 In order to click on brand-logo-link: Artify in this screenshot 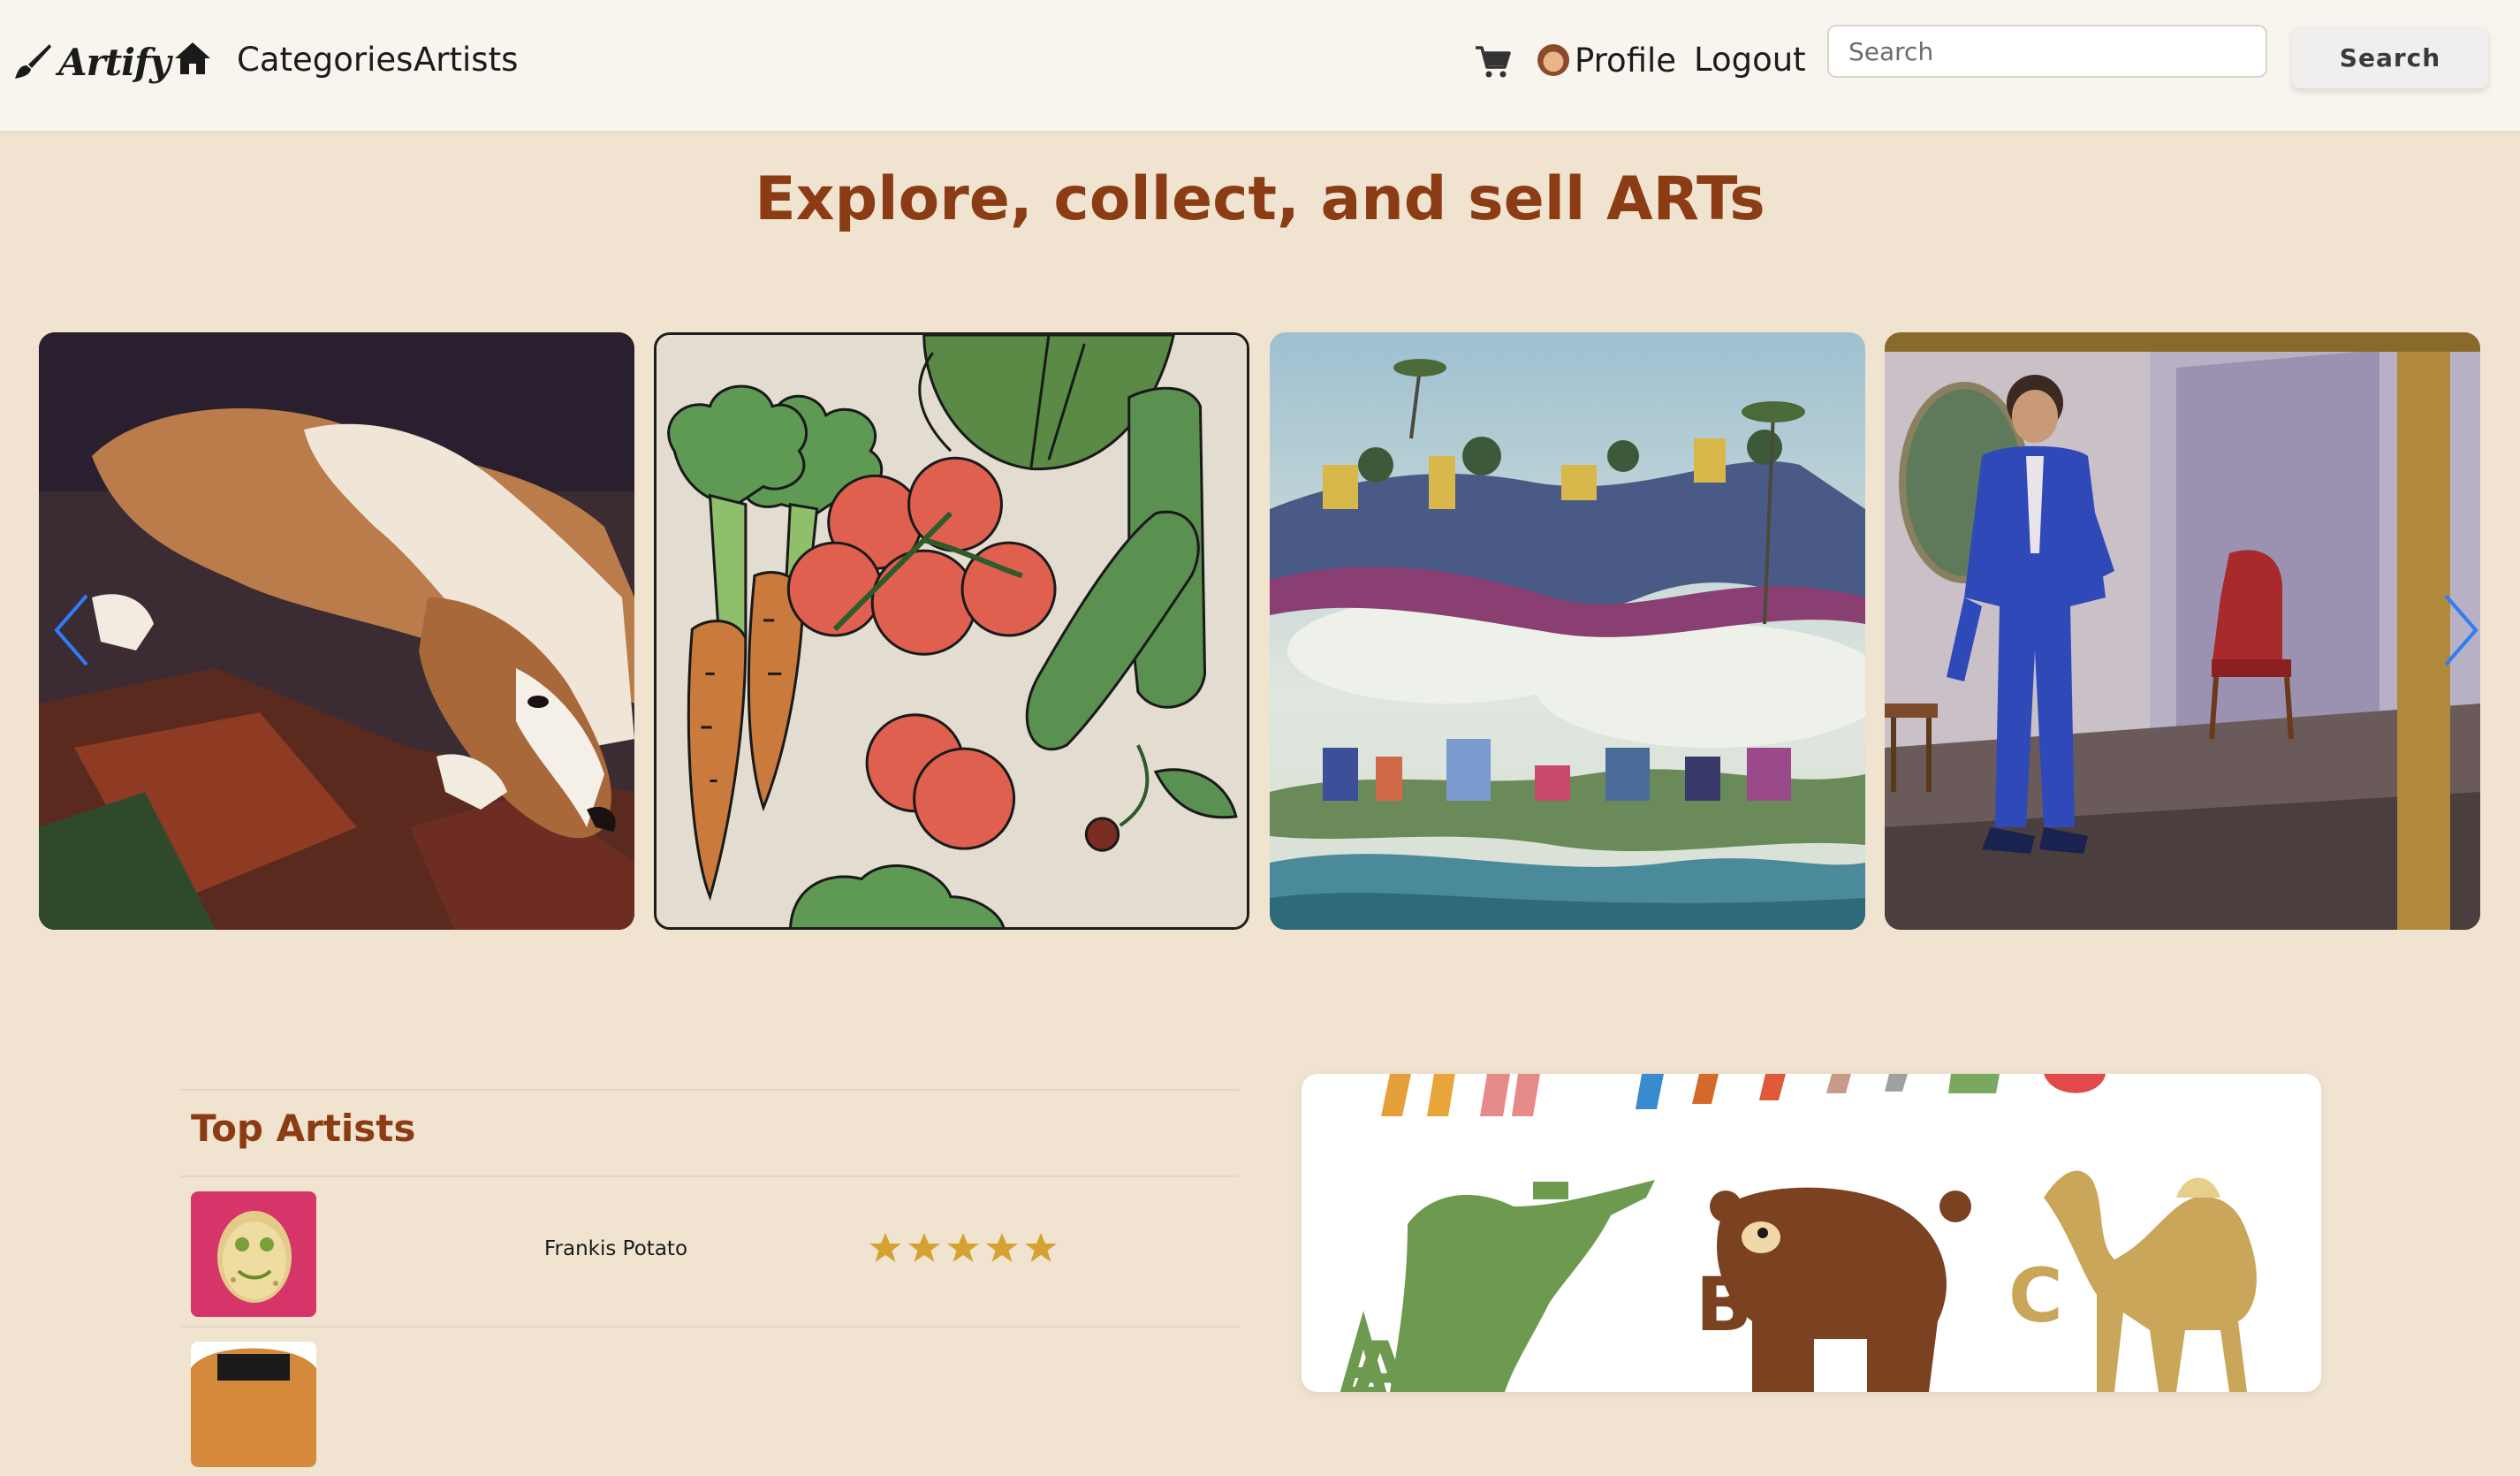, I will do `click(91, 62)`.